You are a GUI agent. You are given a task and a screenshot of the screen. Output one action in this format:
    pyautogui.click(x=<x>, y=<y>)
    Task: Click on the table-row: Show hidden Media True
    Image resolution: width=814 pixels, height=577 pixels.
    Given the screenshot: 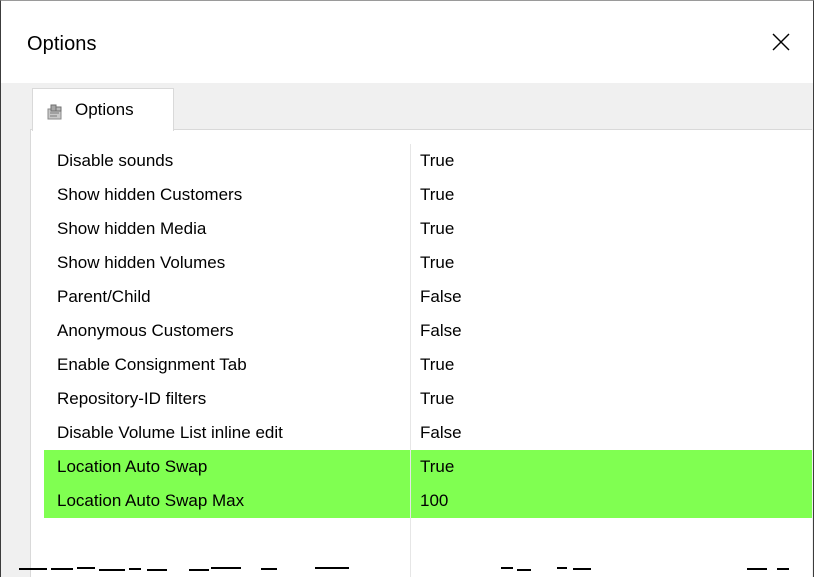 What is the action you would take?
    pyautogui.click(x=428, y=229)
    